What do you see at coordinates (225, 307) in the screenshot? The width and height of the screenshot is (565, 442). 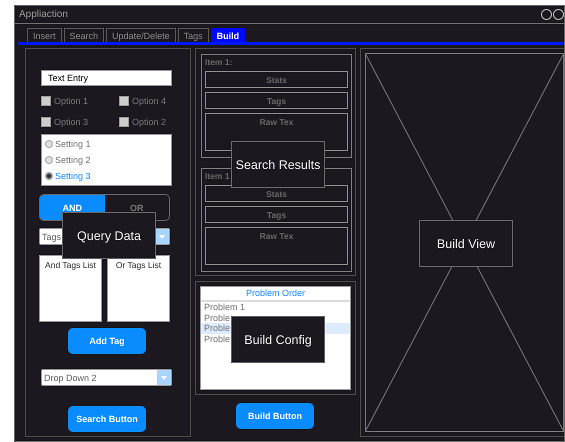 I see `problem-item: Problem 1` at bounding box center [225, 307].